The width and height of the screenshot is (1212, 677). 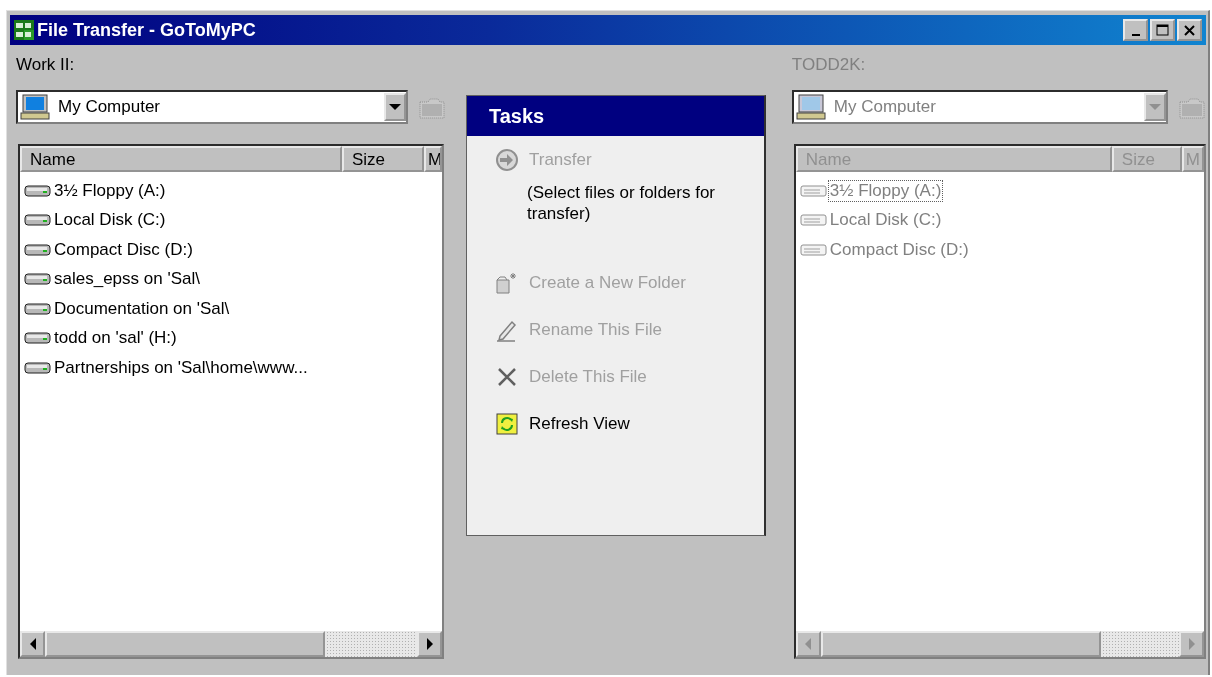 What do you see at coordinates (142, 308) in the screenshot?
I see `list-item: Documentation on 'Sal\` at bounding box center [142, 308].